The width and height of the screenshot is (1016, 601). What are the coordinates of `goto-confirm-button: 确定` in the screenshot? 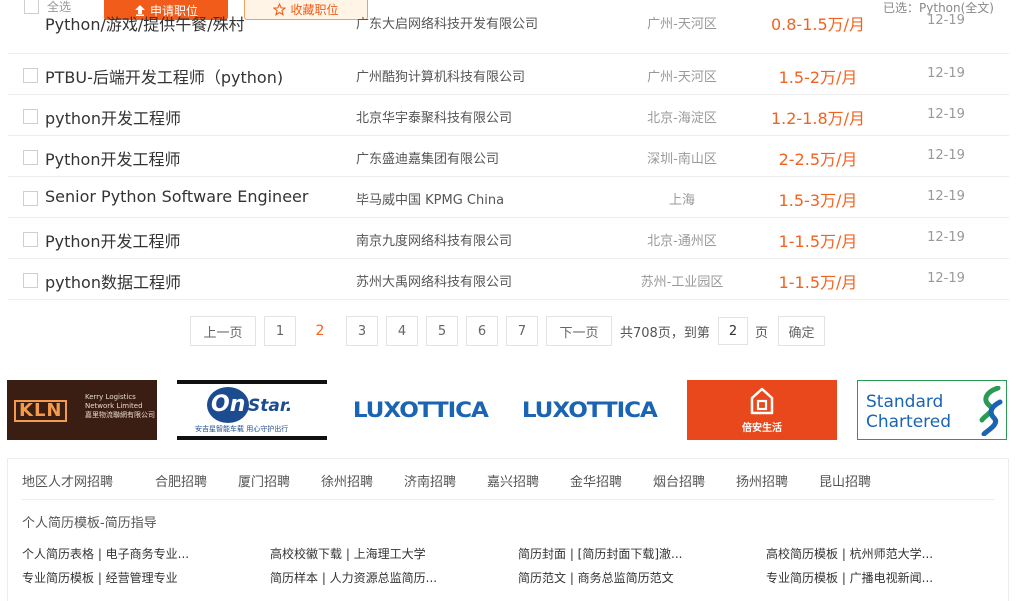 It's located at (801, 331).